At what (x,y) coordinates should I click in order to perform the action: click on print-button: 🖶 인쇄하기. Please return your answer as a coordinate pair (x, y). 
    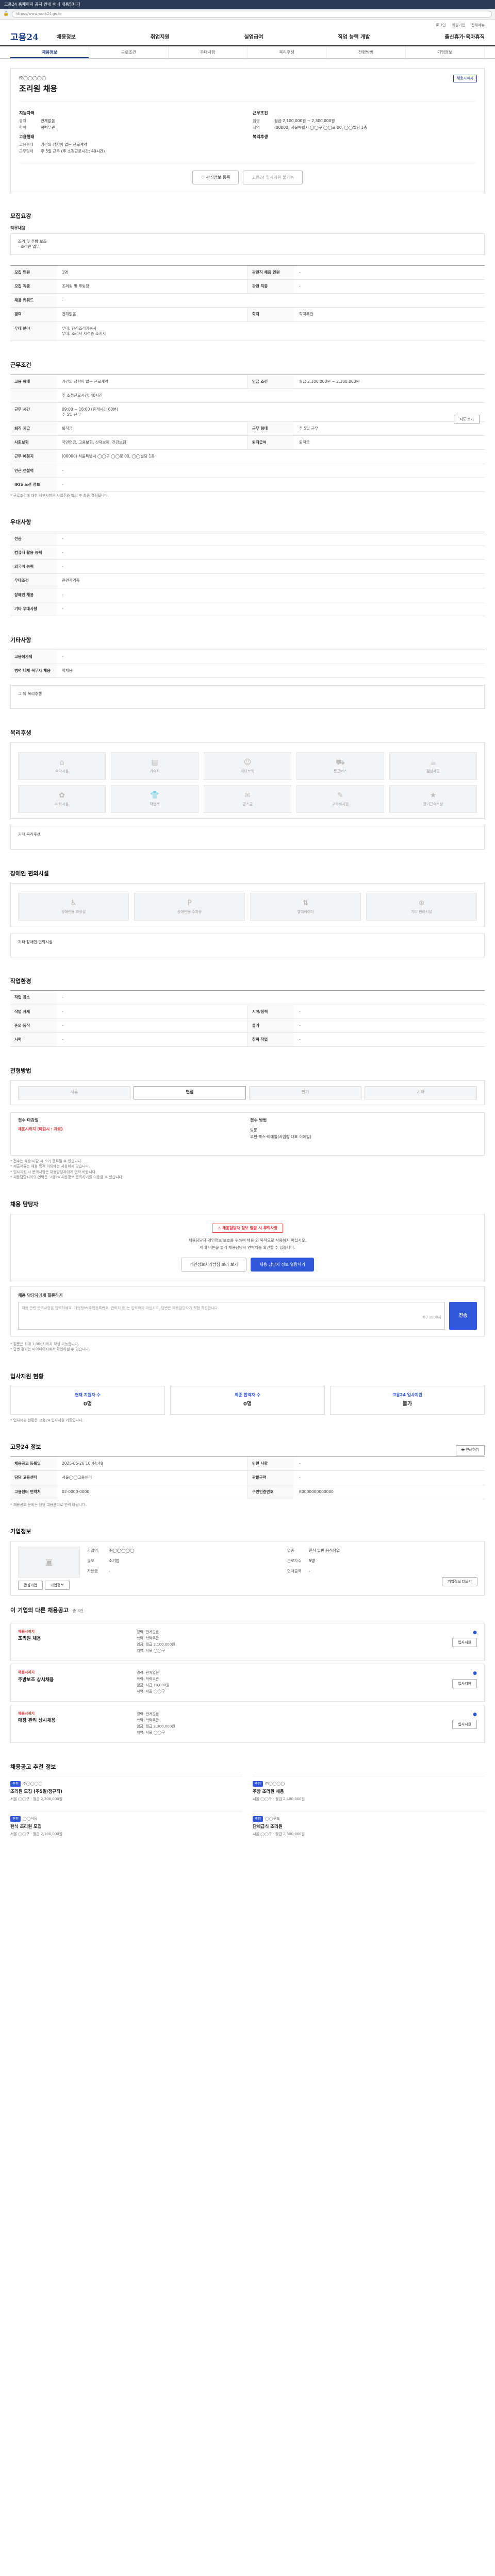
    Looking at the image, I should click on (470, 1450).